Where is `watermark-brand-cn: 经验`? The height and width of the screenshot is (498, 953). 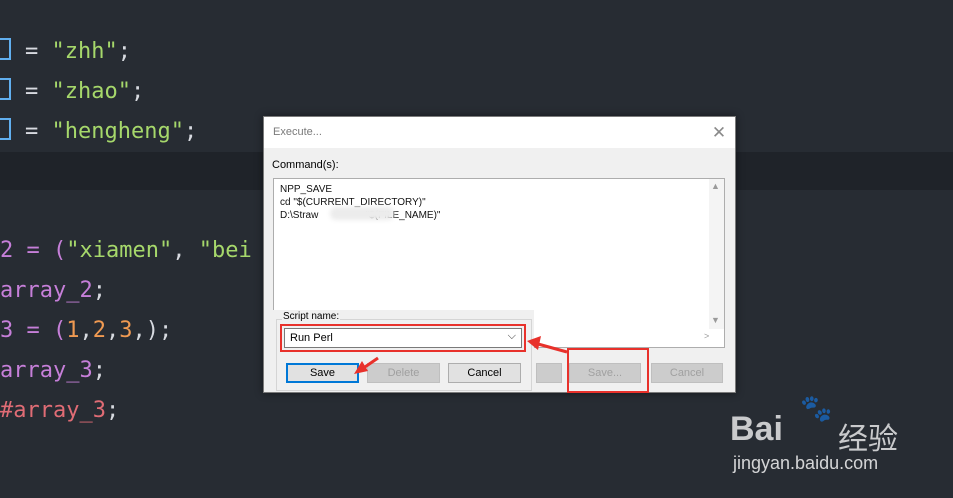 watermark-brand-cn: 经验 is located at coordinates (868, 439).